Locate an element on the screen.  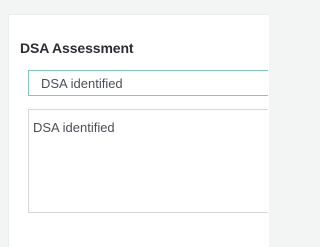
dsa-assessment-select-value: DSA identified is located at coordinates (82, 83).